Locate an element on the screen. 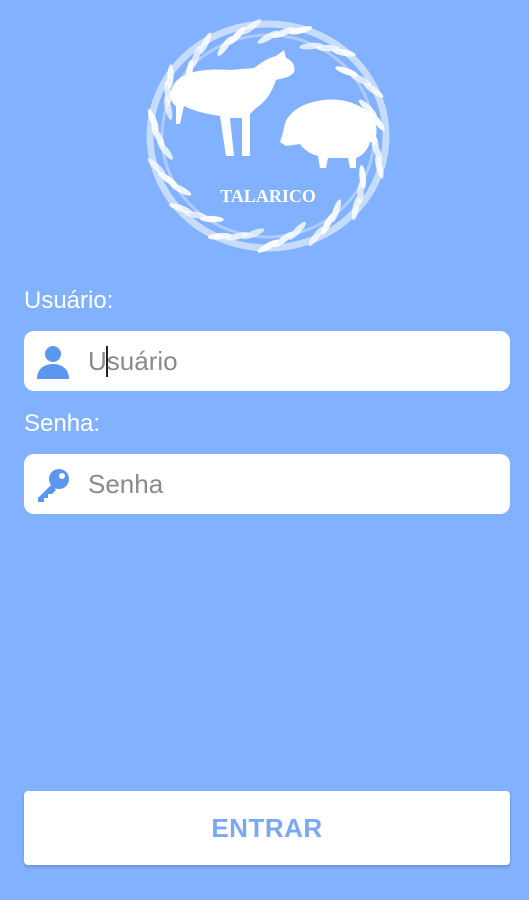 The image size is (529, 900). username-field is located at coordinates (267, 361).